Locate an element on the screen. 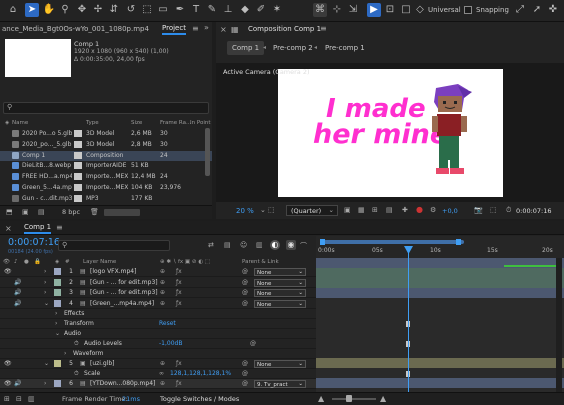  snapping-label: Snapping is located at coordinates (492, 10).